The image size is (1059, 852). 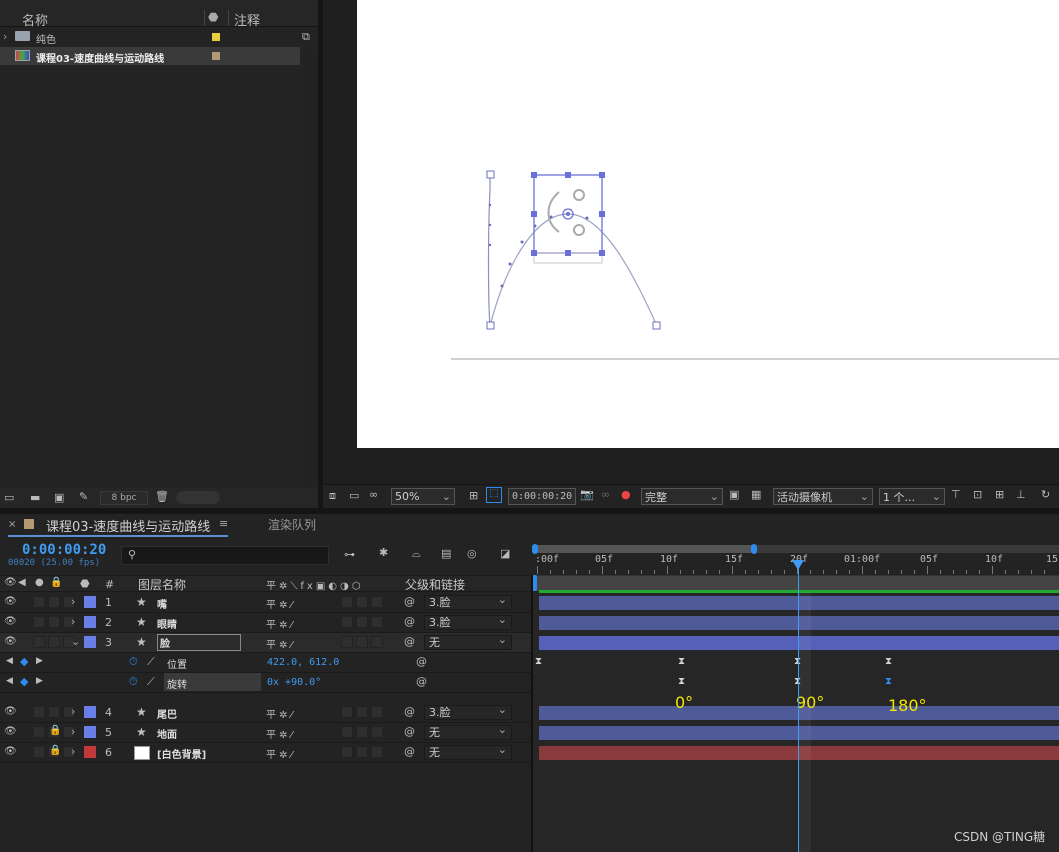 I want to click on fast-preview-icon: ⊡, so click(x=977, y=494).